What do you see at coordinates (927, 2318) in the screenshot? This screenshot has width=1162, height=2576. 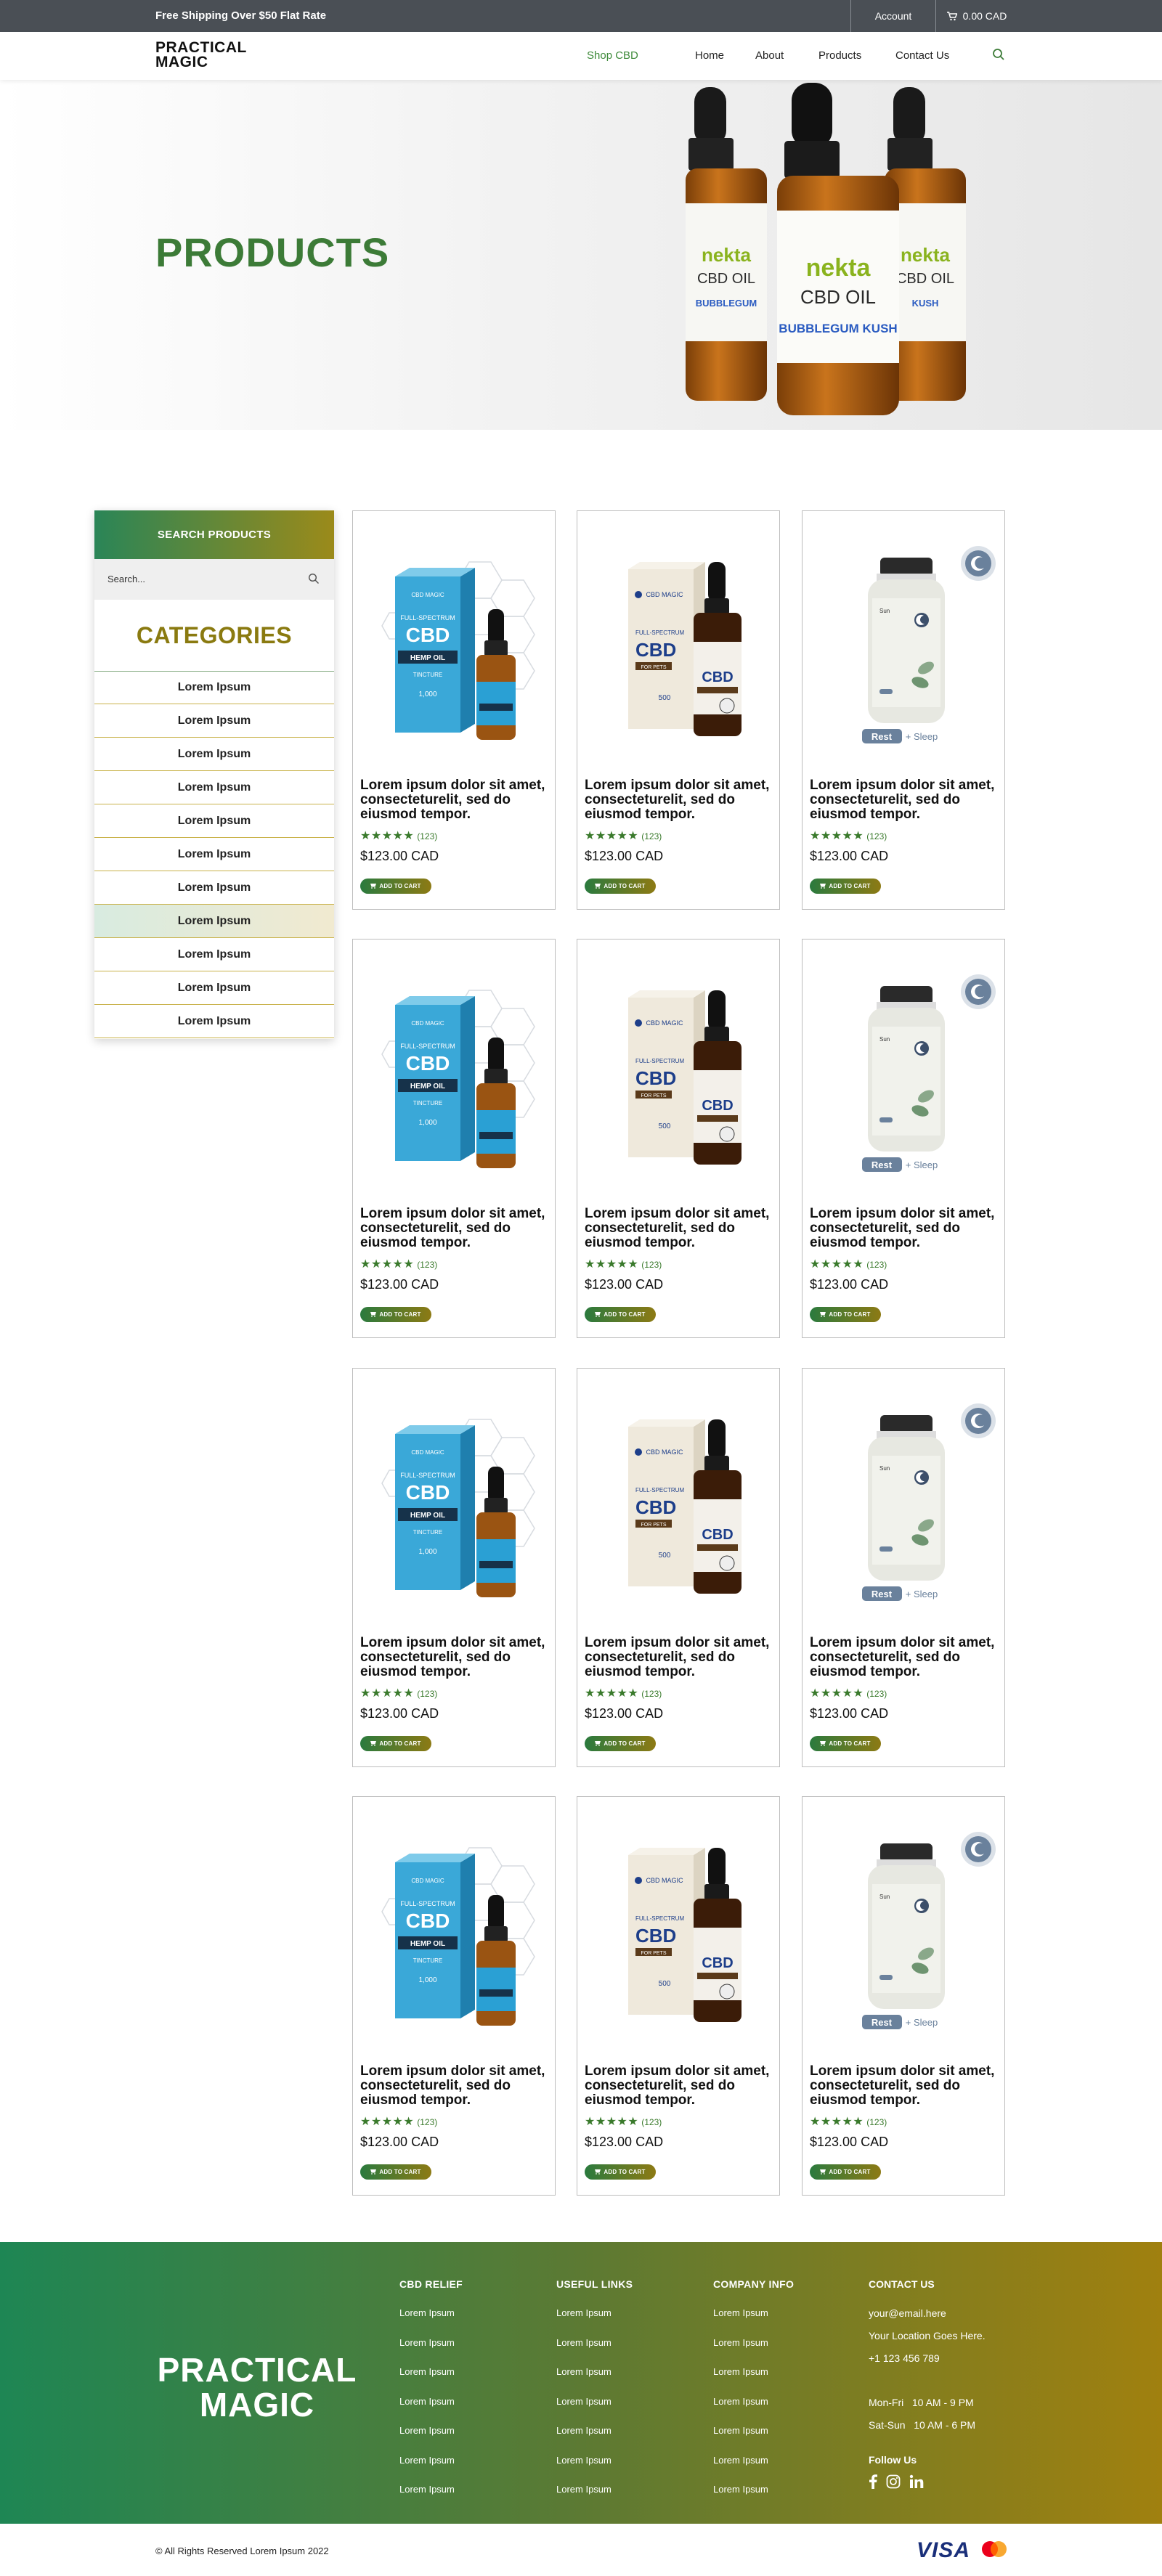 I see `contact-email: your@email.here` at bounding box center [927, 2318].